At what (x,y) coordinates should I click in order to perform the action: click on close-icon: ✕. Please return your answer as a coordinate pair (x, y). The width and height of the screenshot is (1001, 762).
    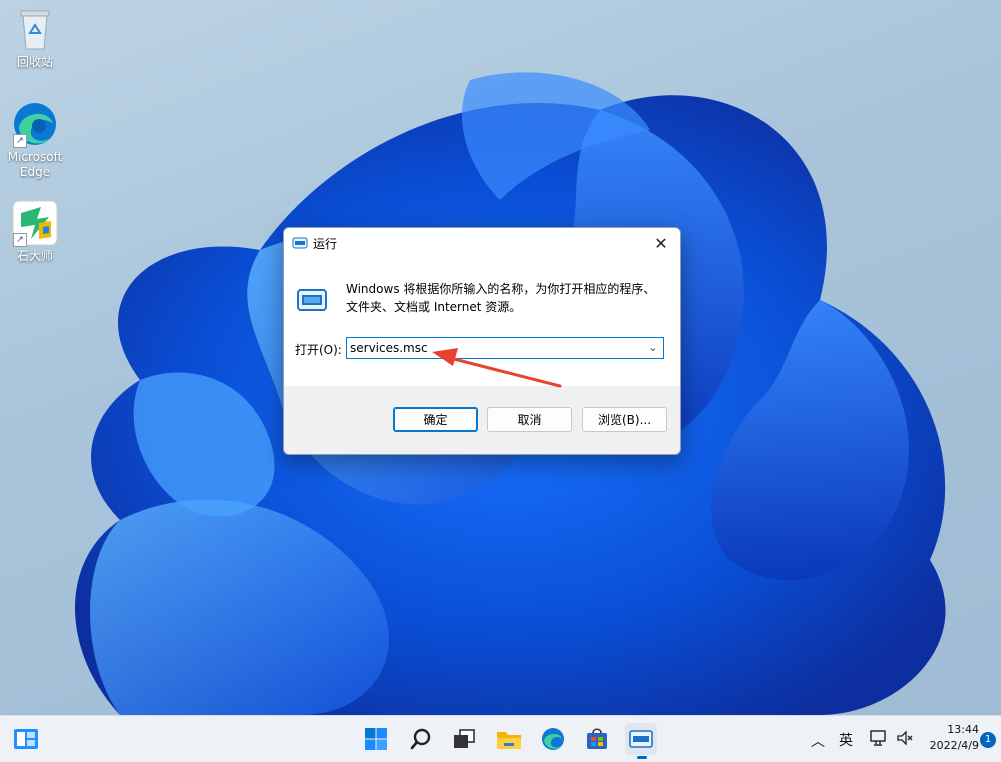
    Looking at the image, I should click on (660, 243).